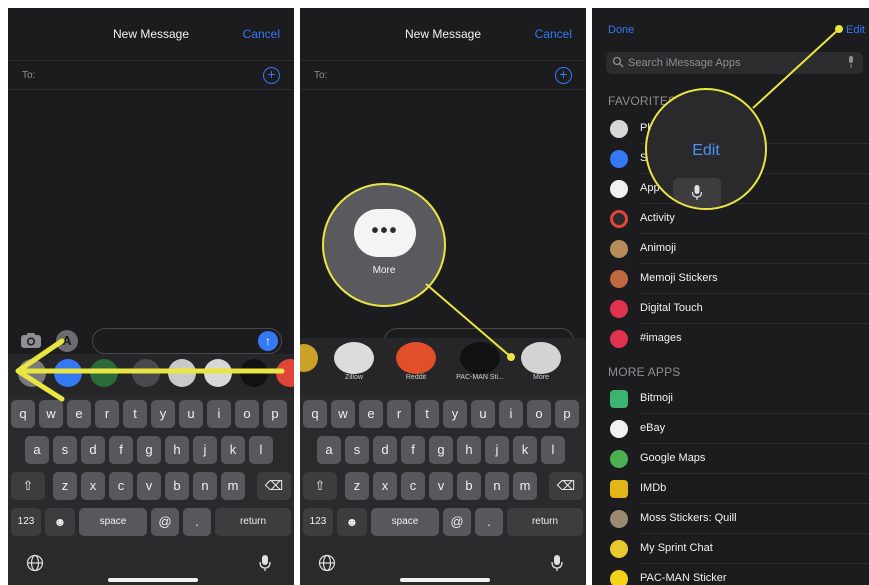 The width and height of the screenshot is (869, 585). Describe the element at coordinates (67, 341) in the screenshot. I see `app-store-icon: A` at that location.